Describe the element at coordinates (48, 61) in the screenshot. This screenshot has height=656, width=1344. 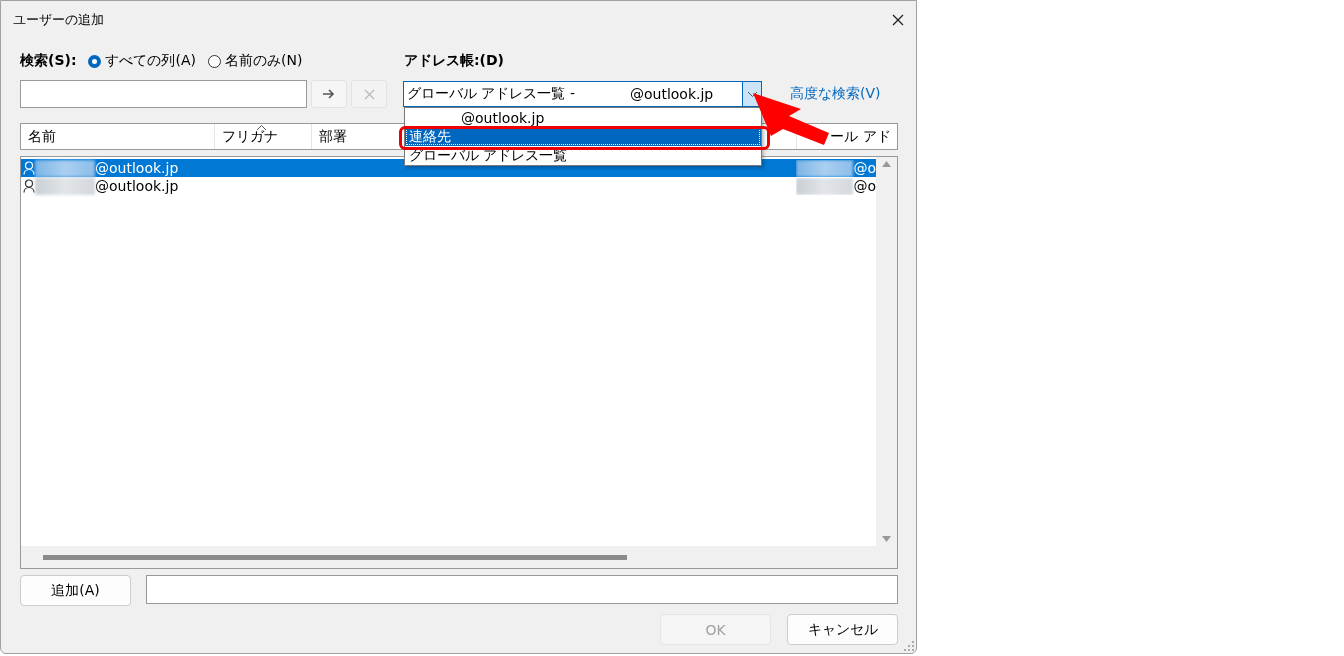
I see `search-label: 検索(S):` at that location.